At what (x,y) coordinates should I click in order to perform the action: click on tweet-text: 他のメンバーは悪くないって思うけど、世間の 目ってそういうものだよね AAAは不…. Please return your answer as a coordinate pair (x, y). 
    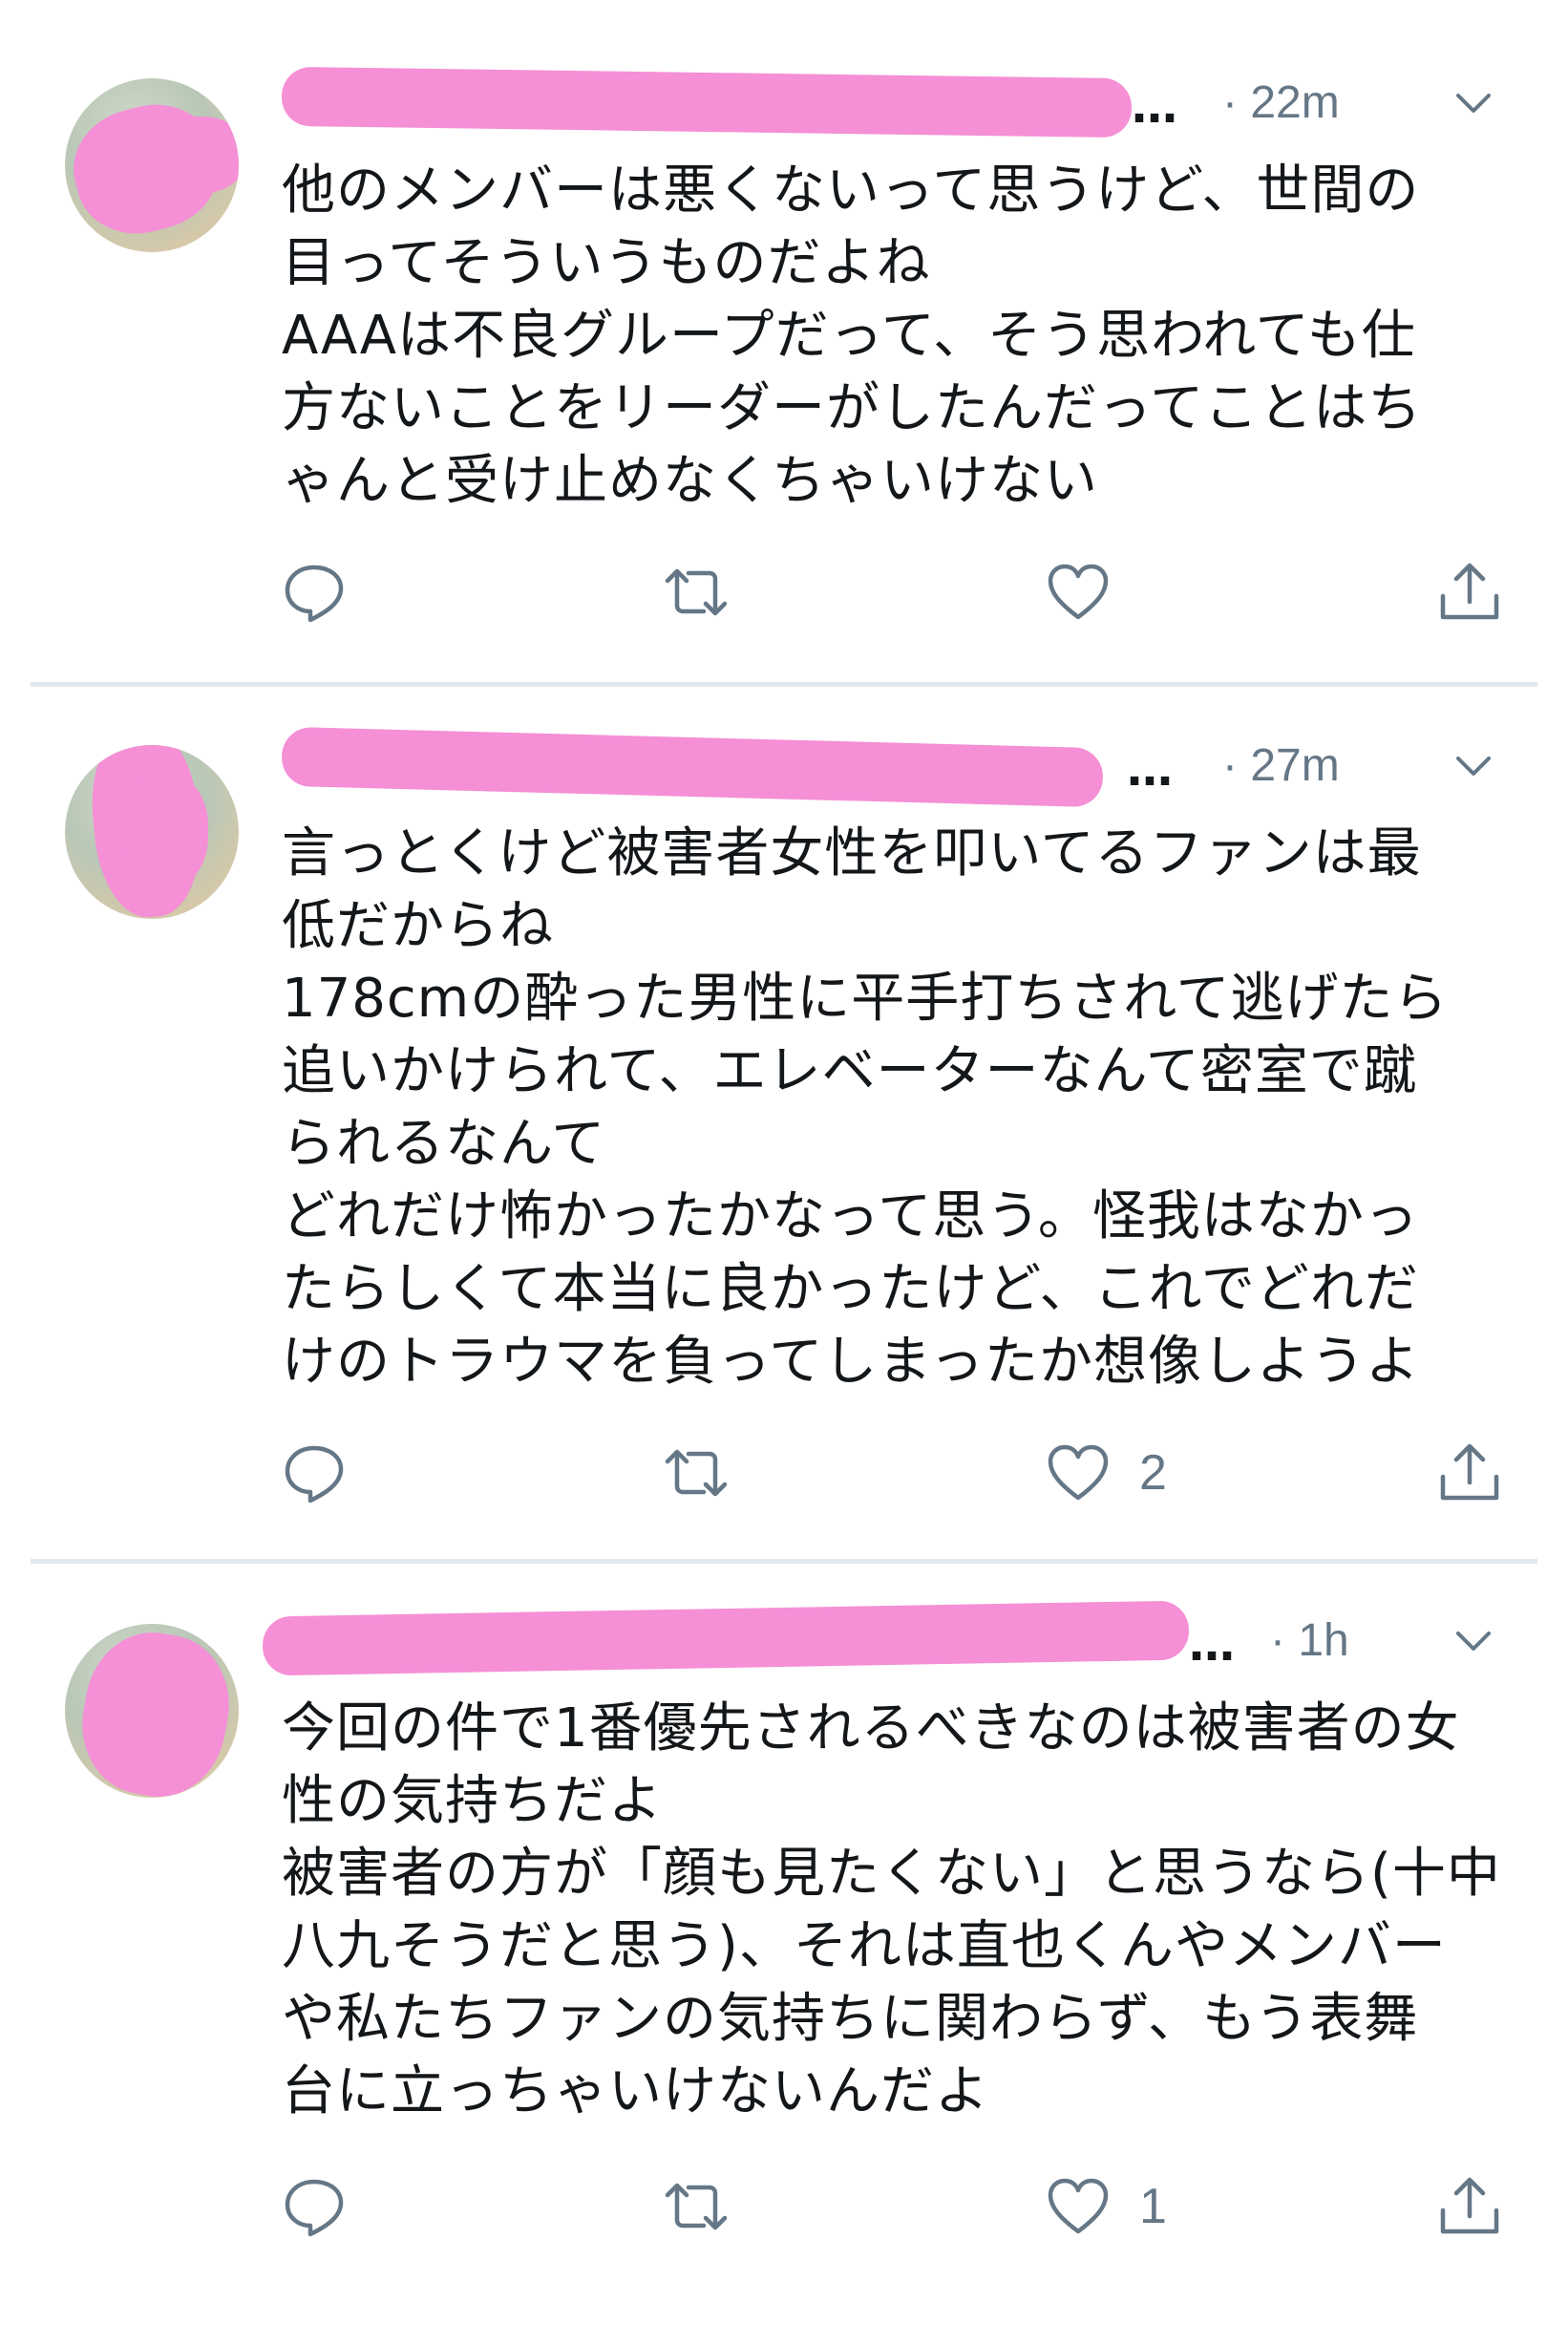
    Looking at the image, I should click on (852, 336).